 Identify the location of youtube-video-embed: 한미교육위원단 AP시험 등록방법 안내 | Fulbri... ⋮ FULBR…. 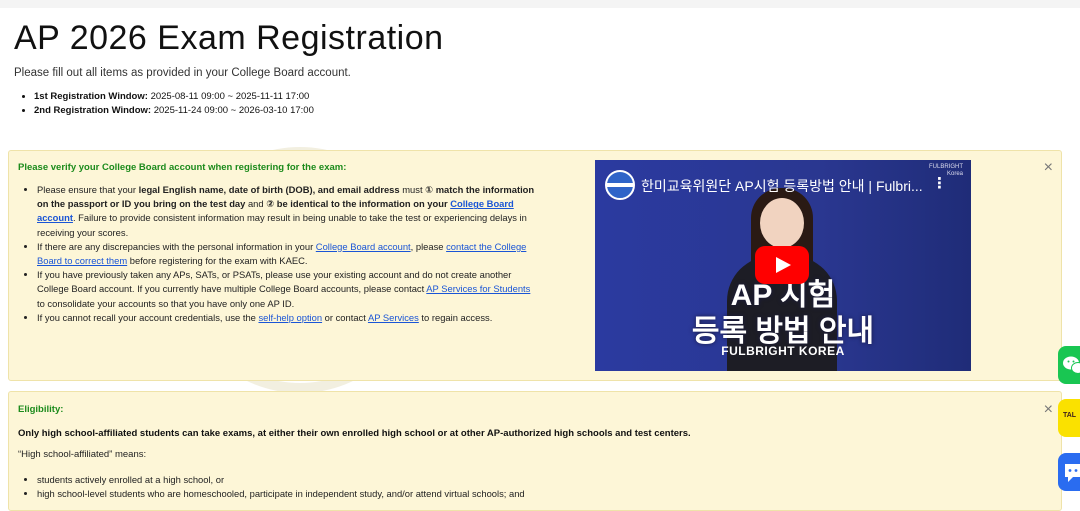
(783, 265).